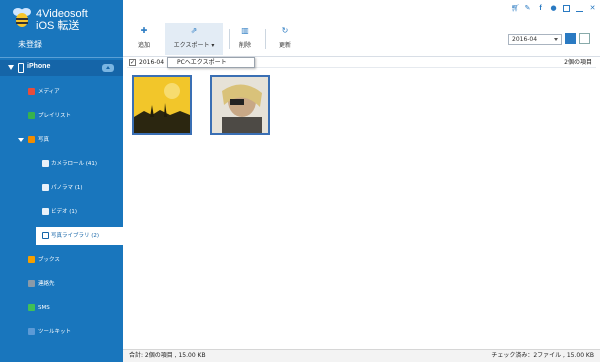  Describe the element at coordinates (44, 140) in the screenshot. I see `sidebar-item-label: 写真` at that location.